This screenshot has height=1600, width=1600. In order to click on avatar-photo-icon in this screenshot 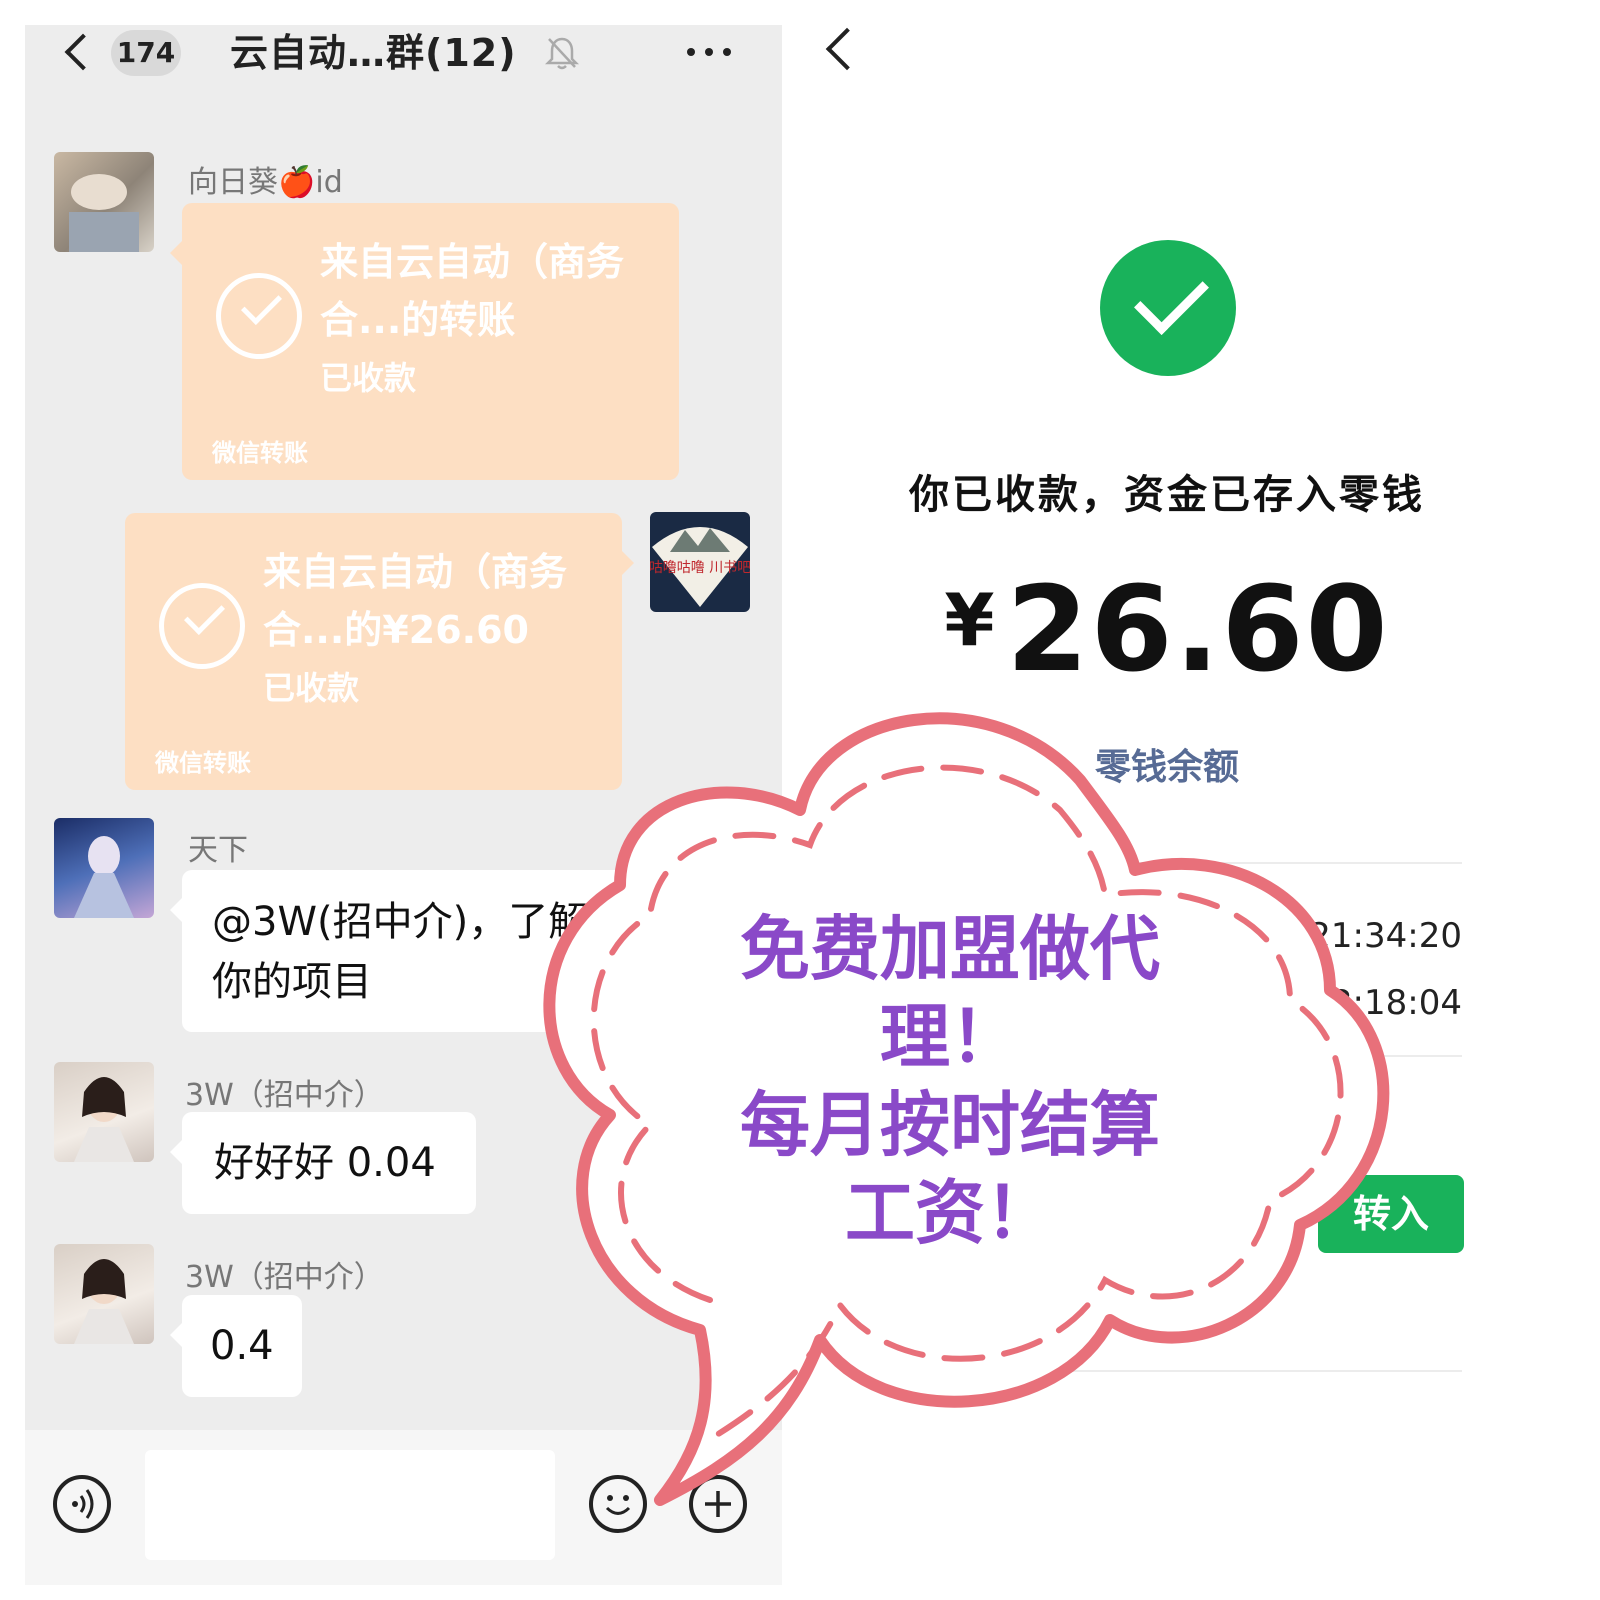, I will do `click(104, 213)`.